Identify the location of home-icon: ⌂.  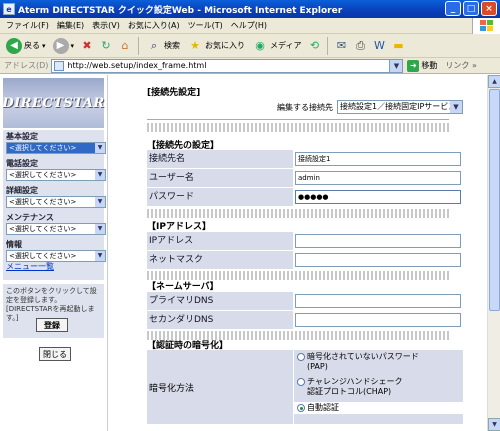
(125, 46).